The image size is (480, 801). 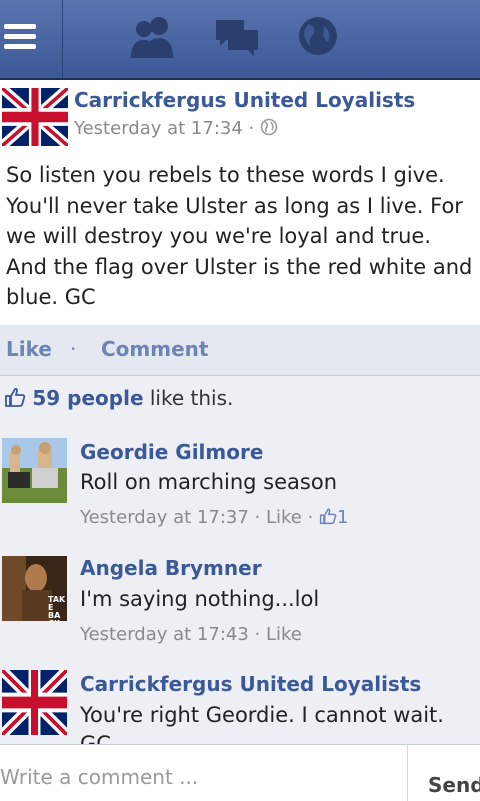 I want to click on like-button: Like, so click(x=29, y=349).